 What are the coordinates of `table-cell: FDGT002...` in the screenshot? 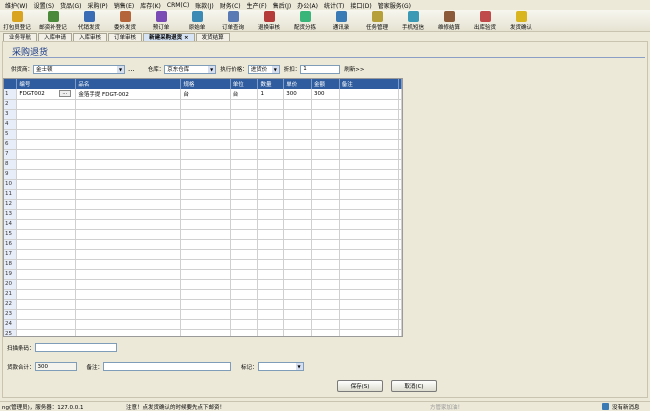 It's located at (46, 94).